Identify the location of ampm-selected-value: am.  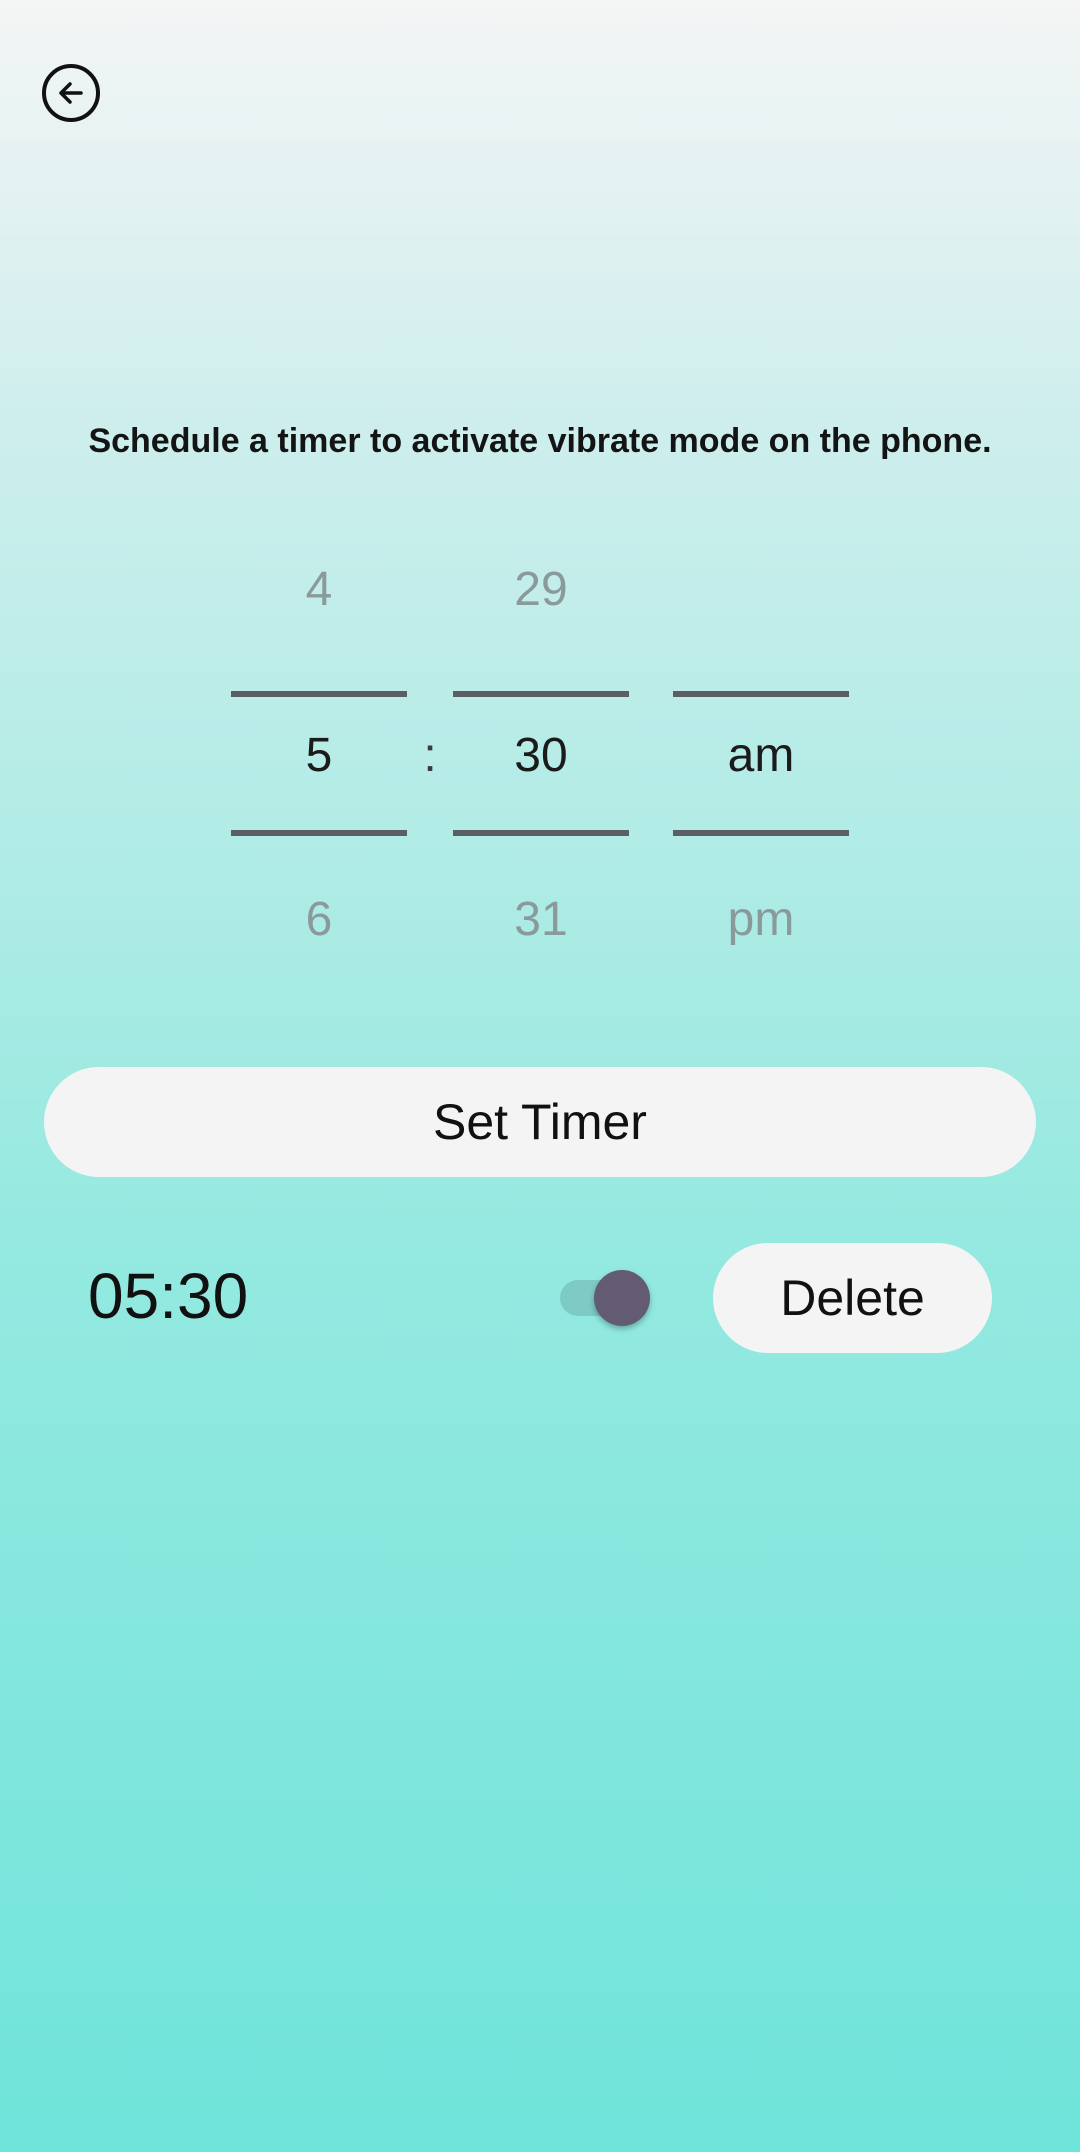
(761, 756).